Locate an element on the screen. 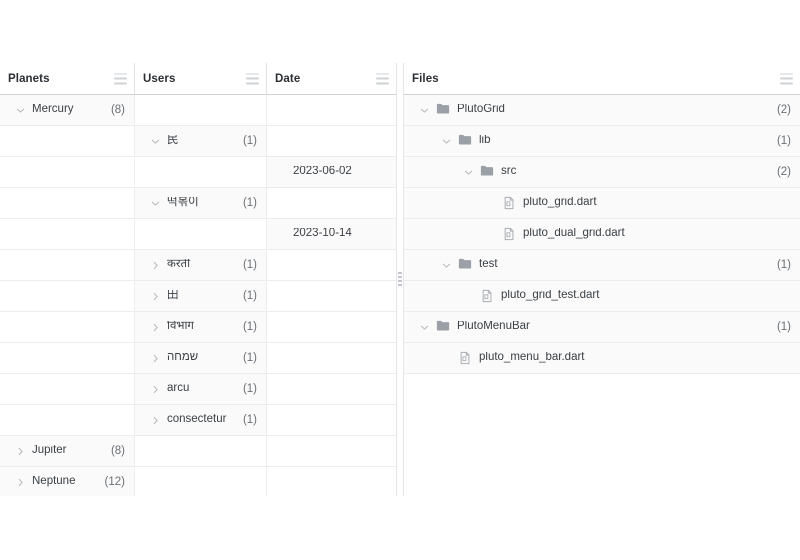 Image resolution: width=800 pixels, height=560 pixels. table-row: करती (1) is located at coordinates (198, 265).